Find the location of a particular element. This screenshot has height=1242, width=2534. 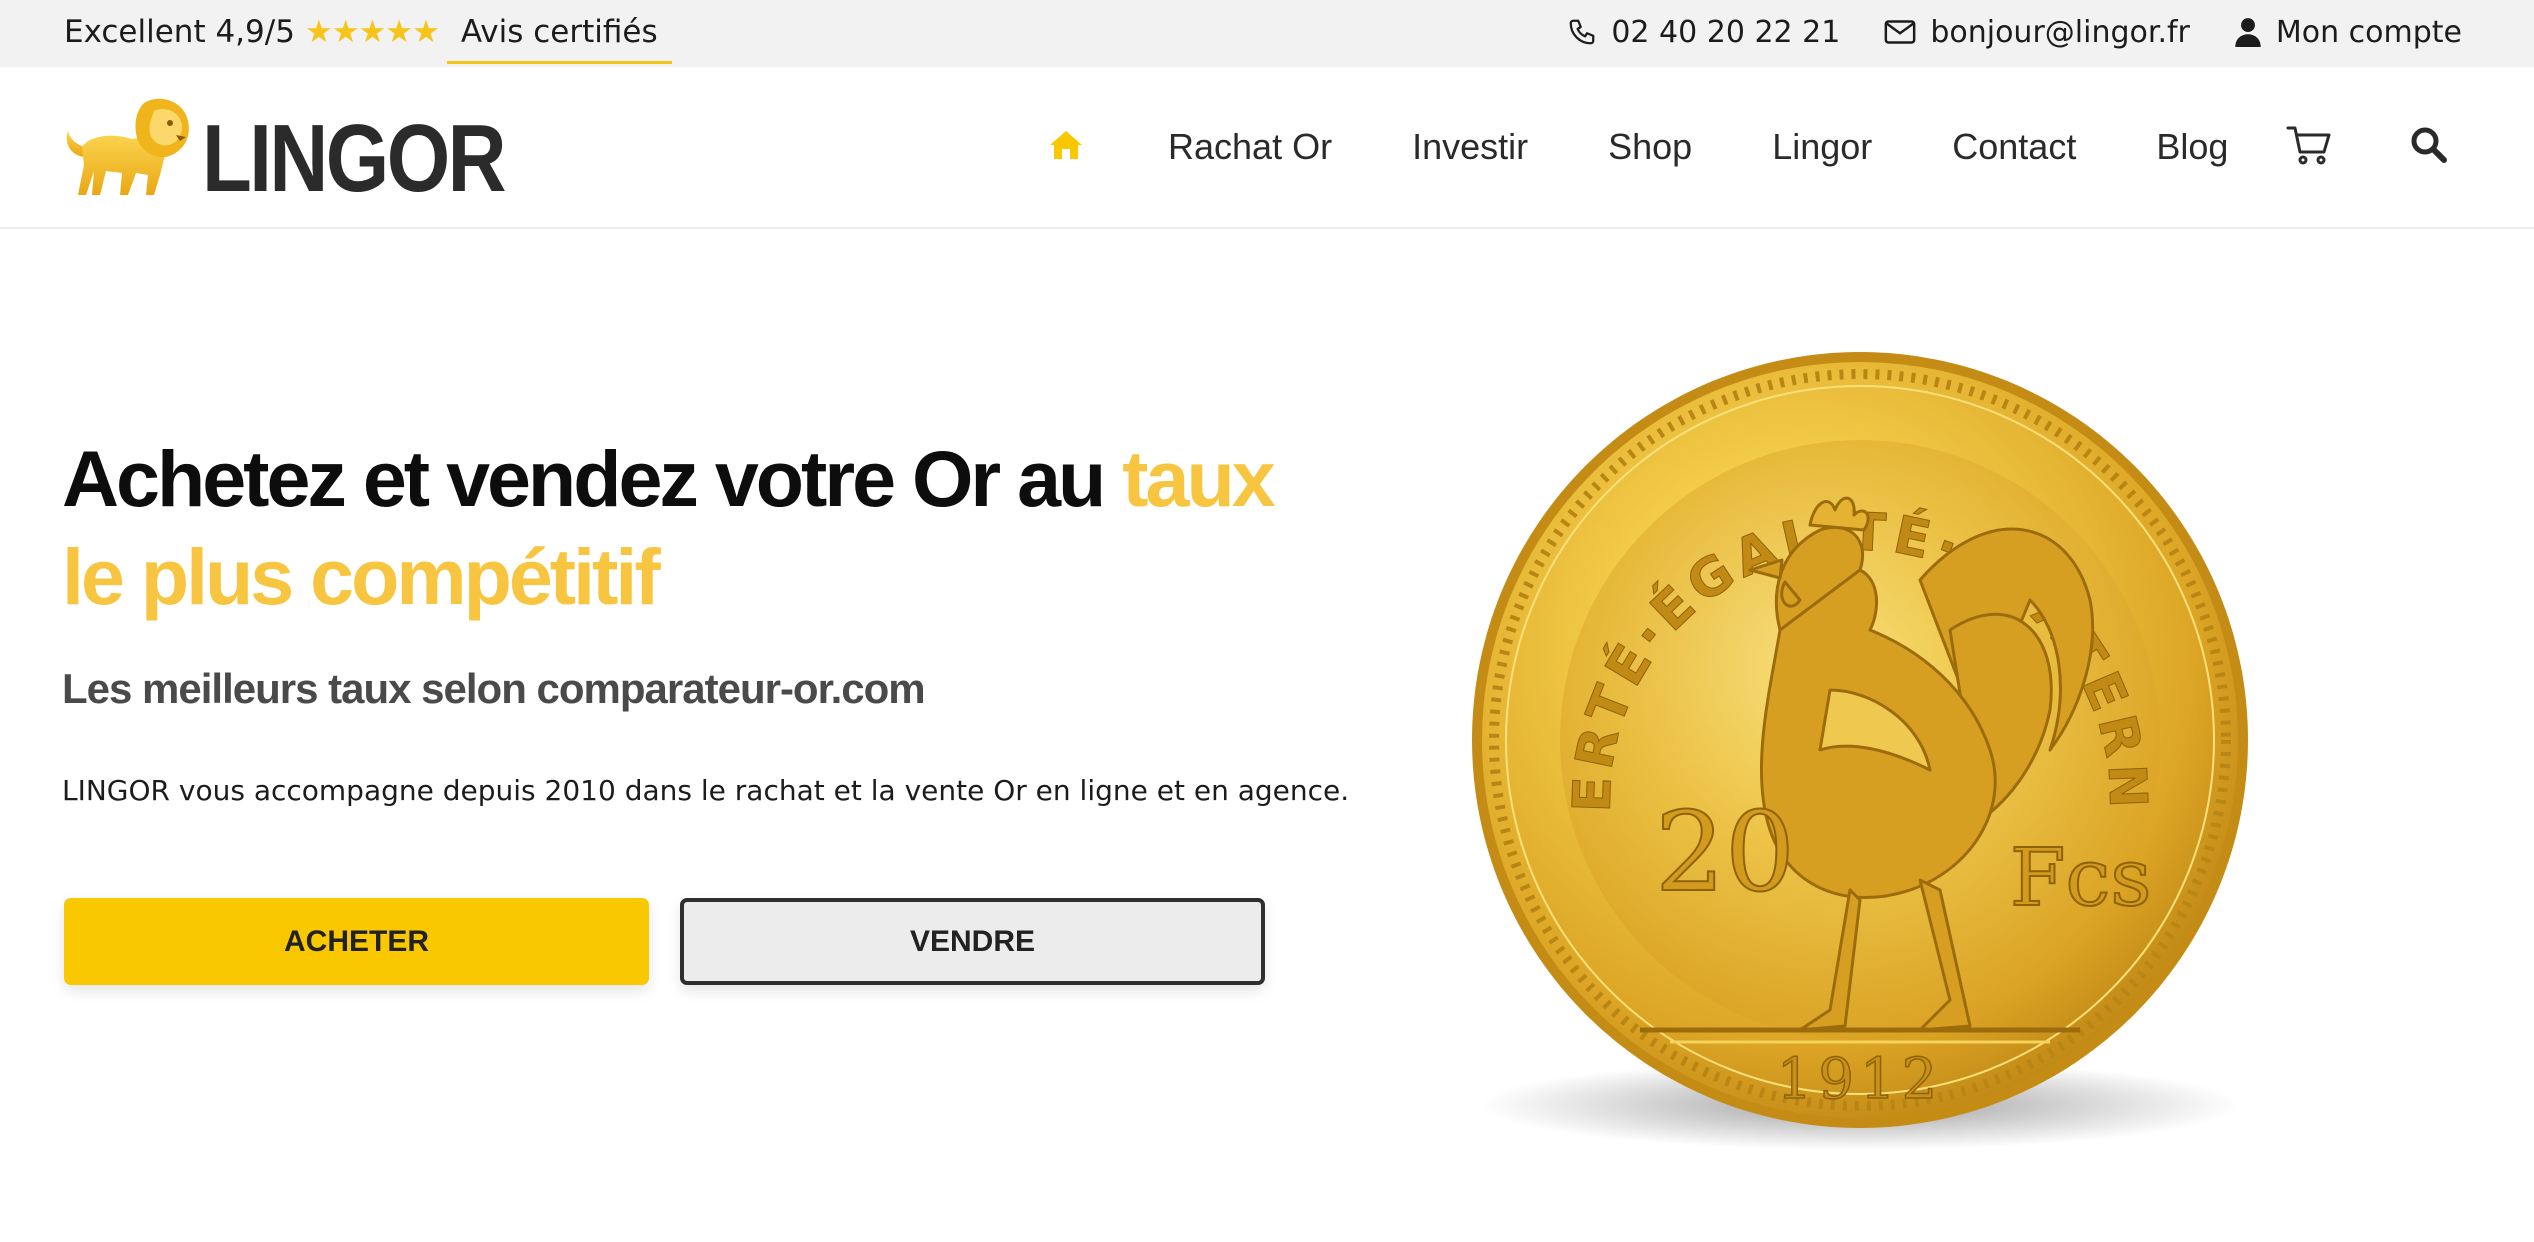

user-icon is located at coordinates (2248, 32).